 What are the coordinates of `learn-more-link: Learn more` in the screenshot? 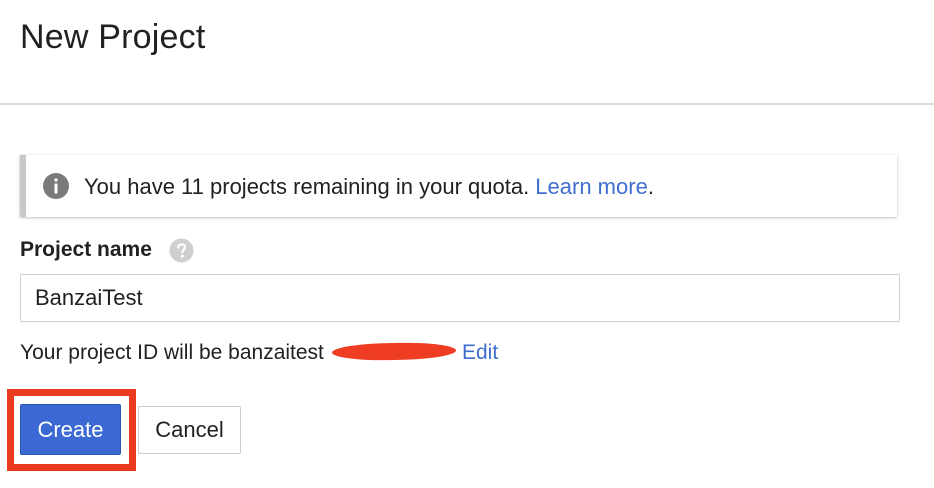 It's located at (591, 186).